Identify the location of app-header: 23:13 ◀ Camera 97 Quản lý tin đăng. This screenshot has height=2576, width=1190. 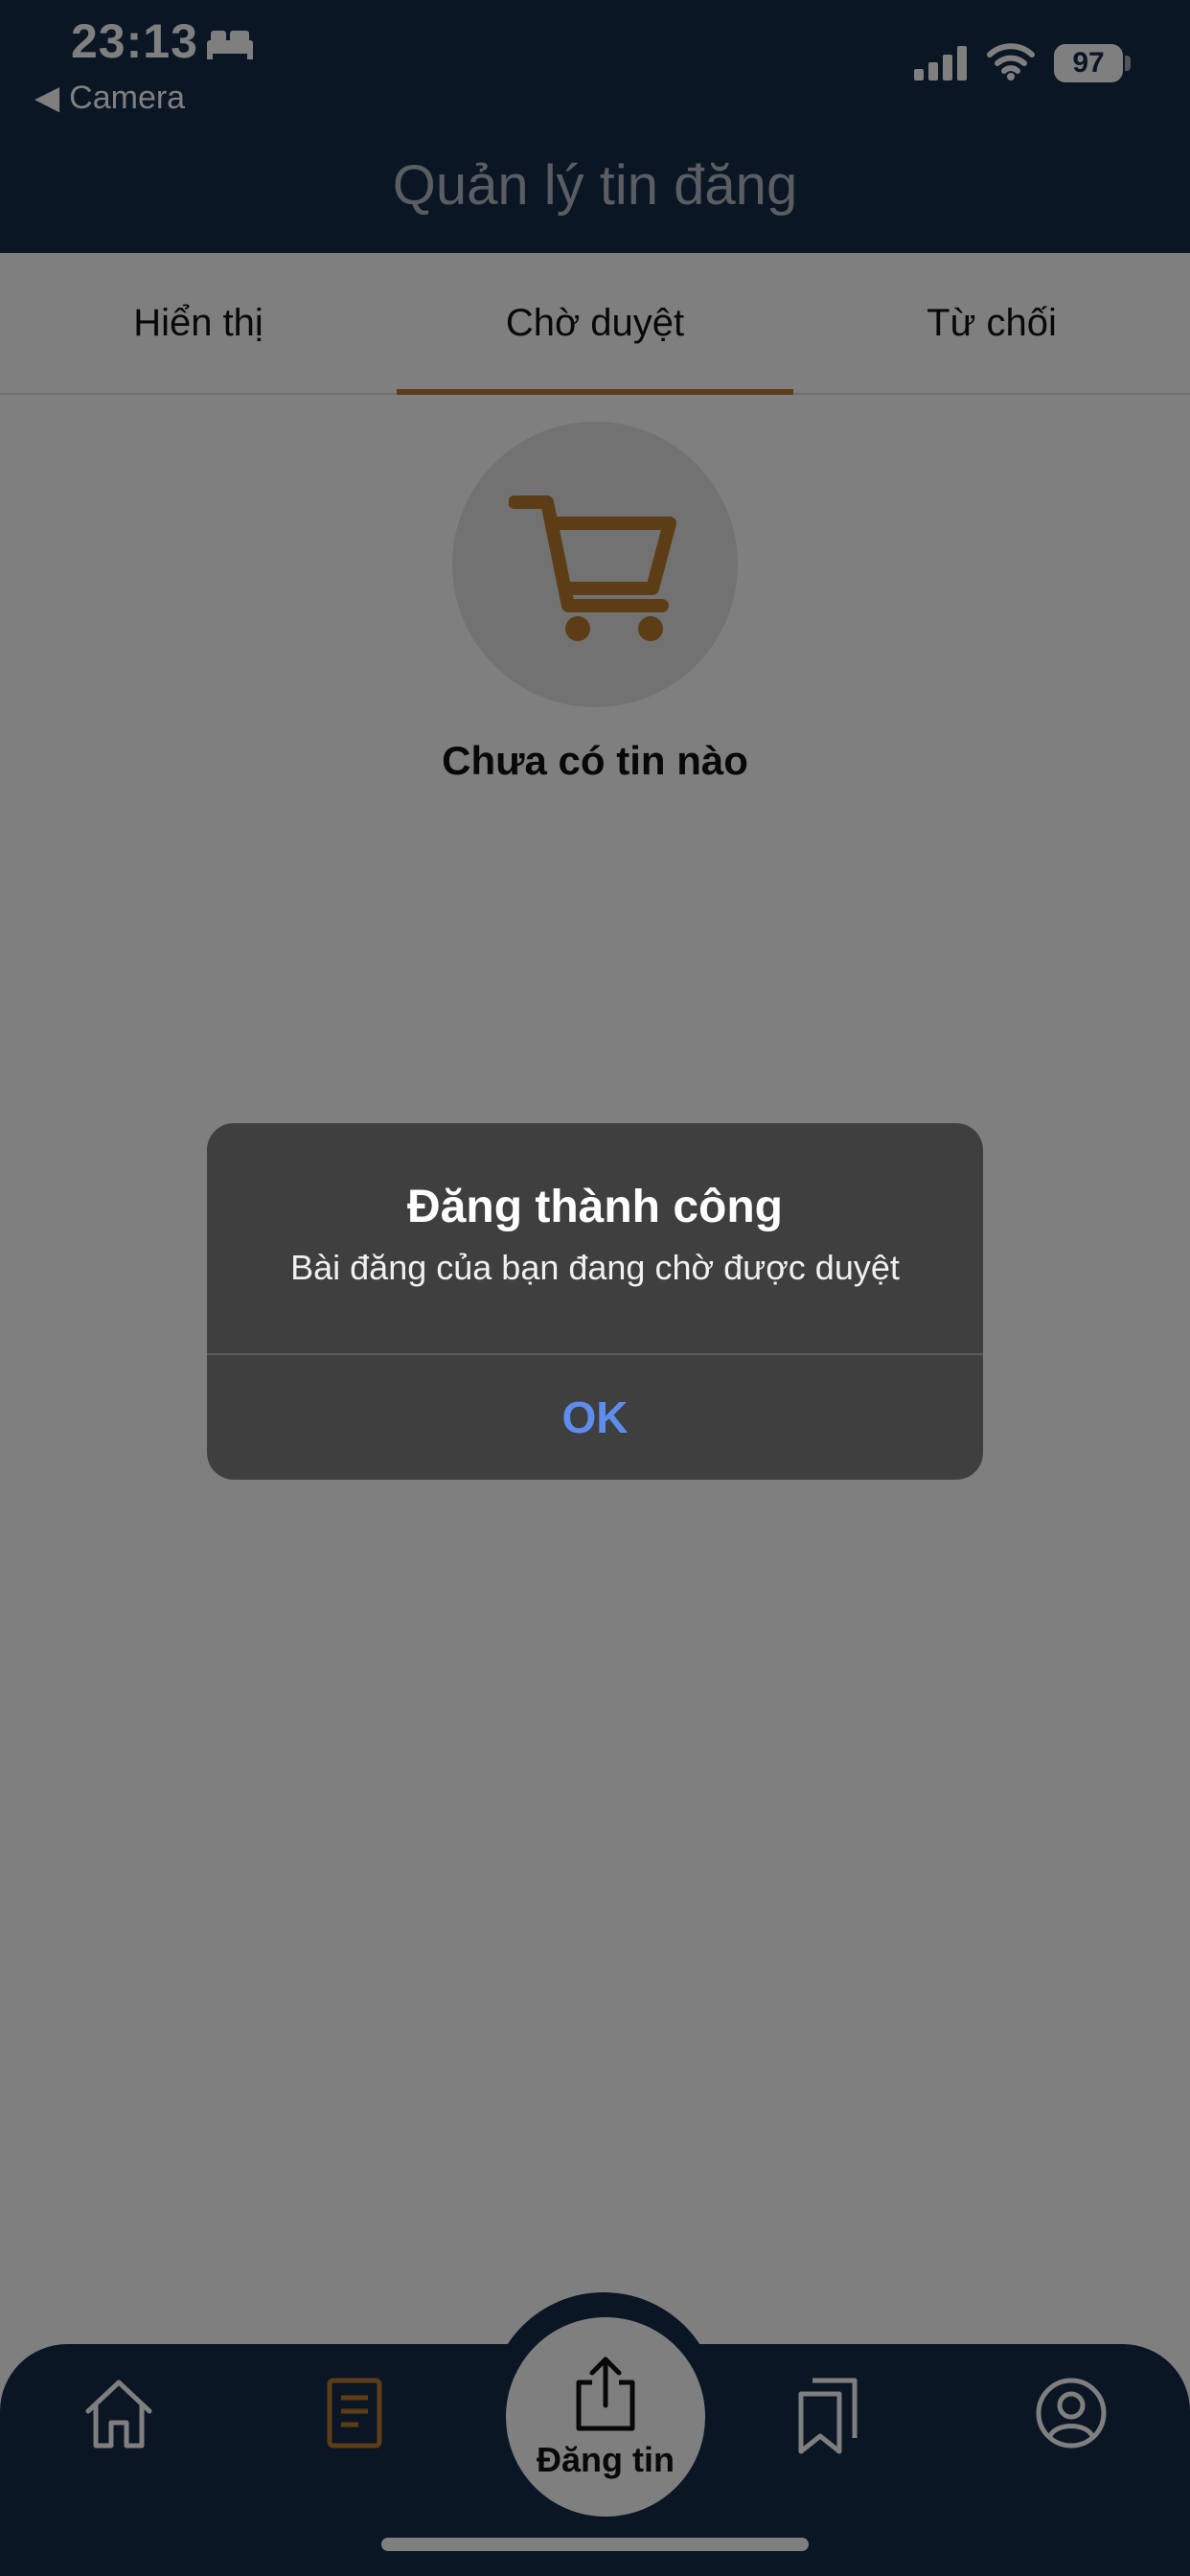
(595, 126).